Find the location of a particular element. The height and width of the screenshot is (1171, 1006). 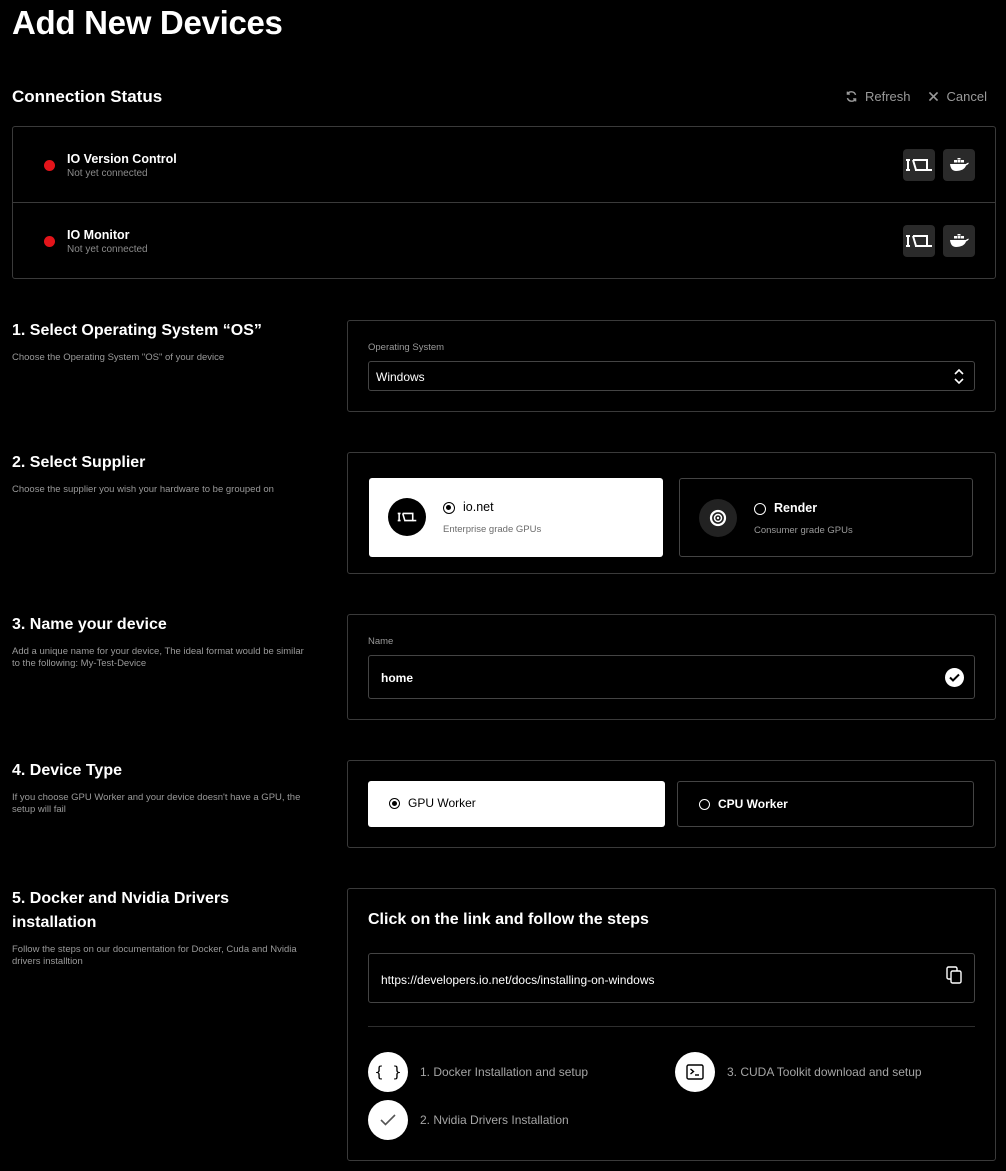

connection-status-title: Connection Status is located at coordinates (87, 96).